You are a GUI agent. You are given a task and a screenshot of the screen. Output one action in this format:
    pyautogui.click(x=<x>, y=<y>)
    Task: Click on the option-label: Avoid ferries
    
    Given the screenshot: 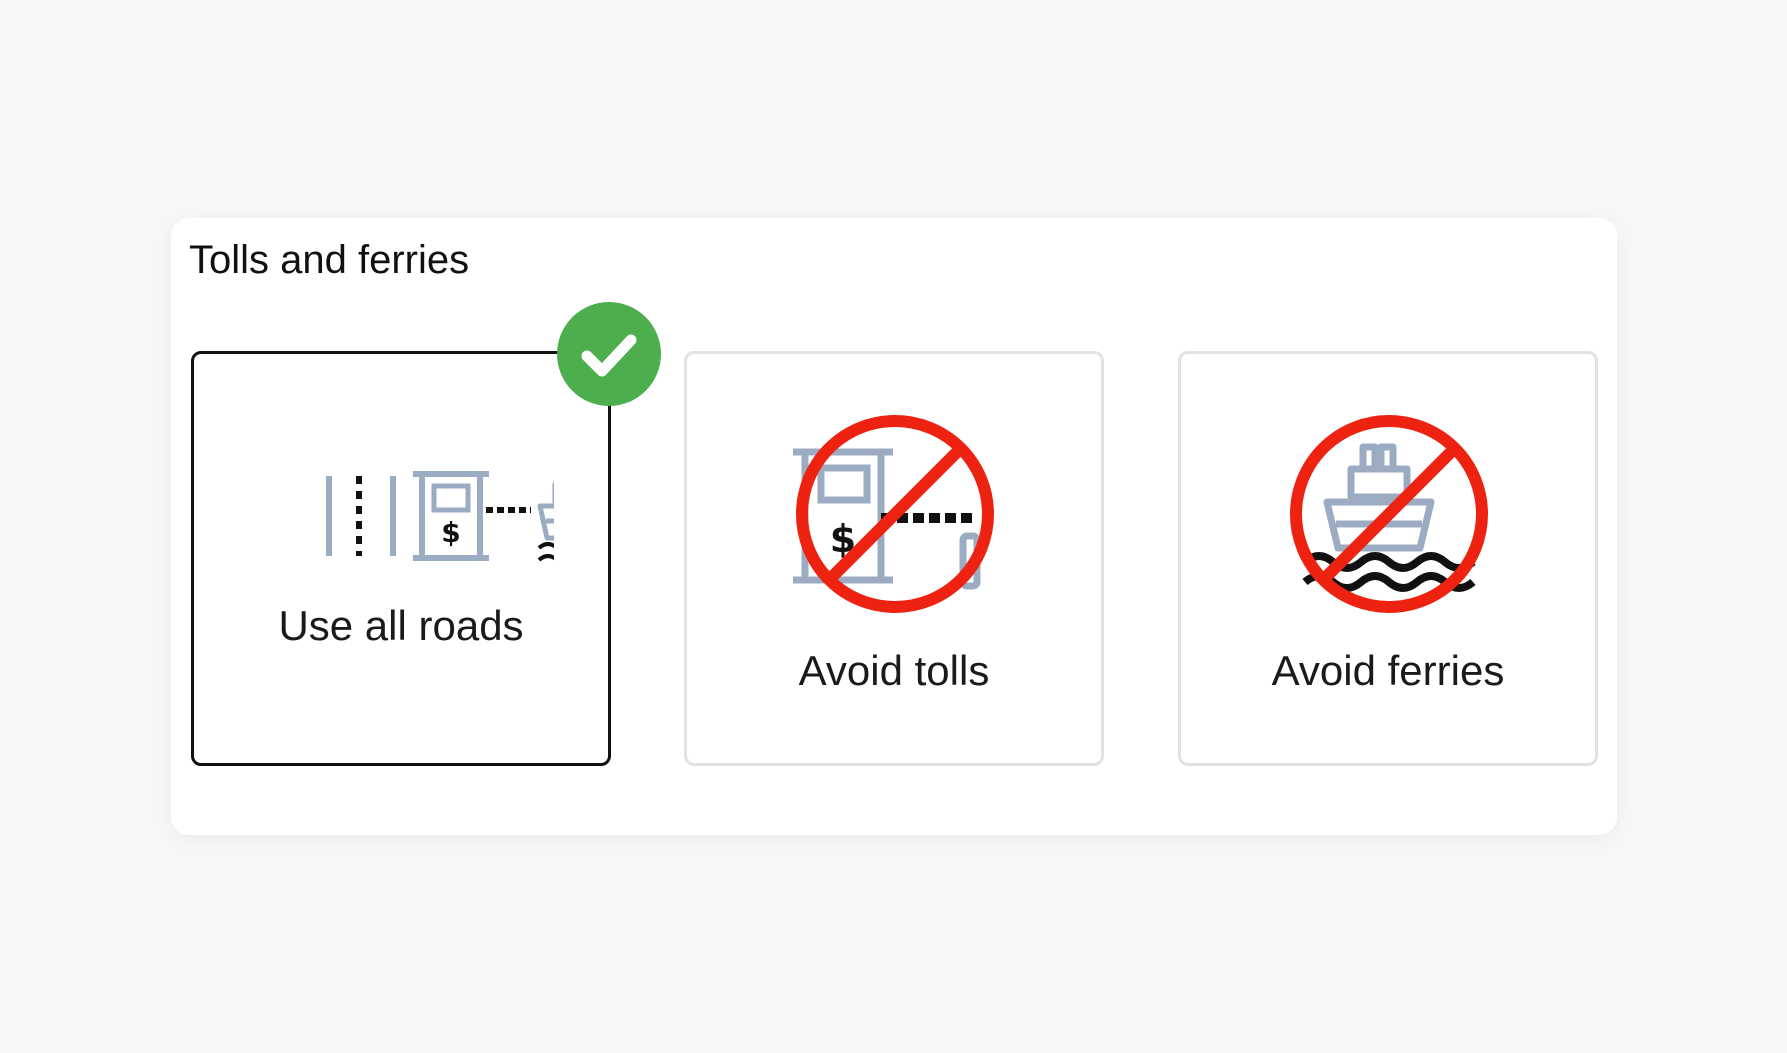 What is the action you would take?
    pyautogui.click(x=1388, y=670)
    